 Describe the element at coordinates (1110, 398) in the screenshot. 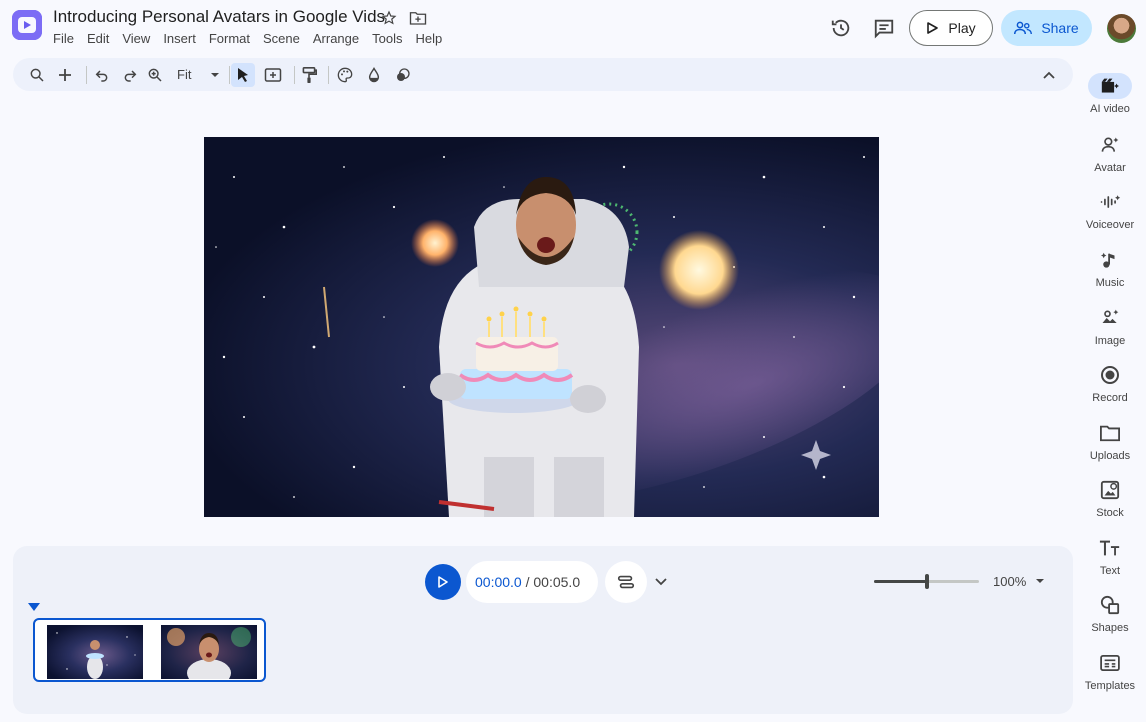

I see `rail-label: Record` at that location.